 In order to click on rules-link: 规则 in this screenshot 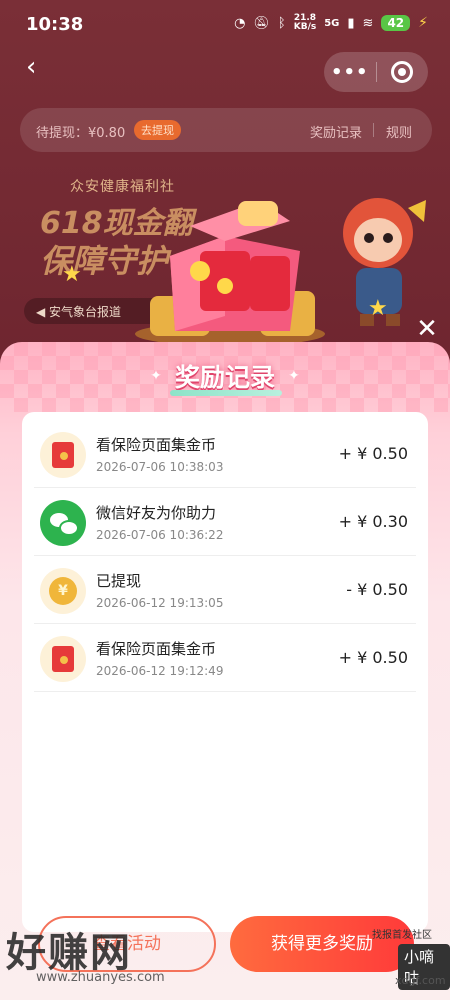, I will do `click(399, 131)`.